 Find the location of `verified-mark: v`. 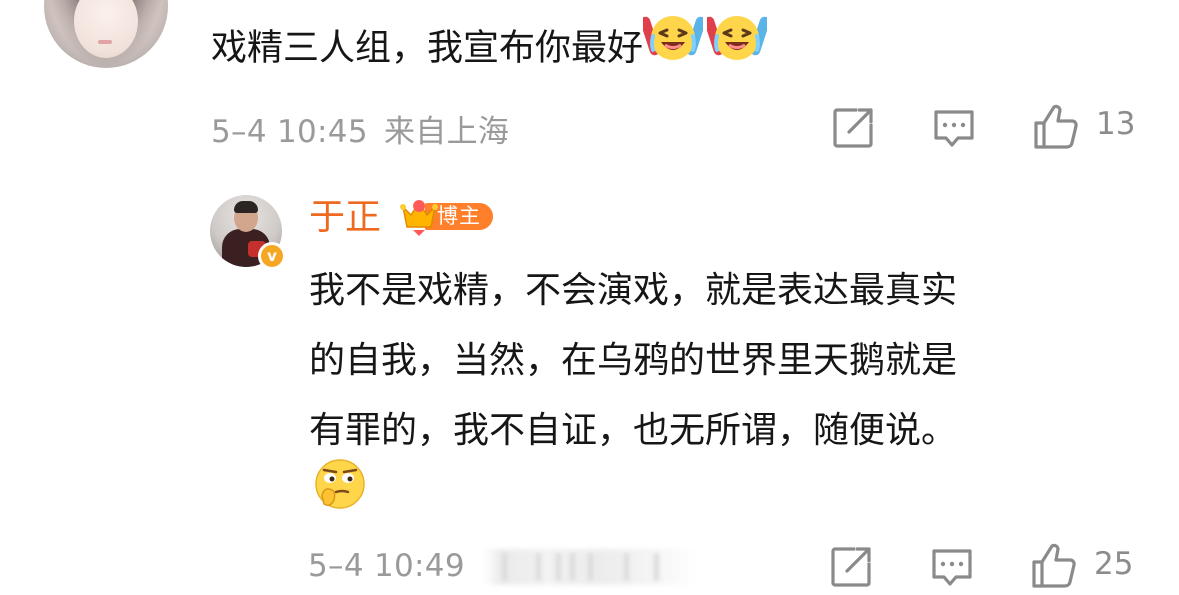

verified-mark: v is located at coordinates (272, 255).